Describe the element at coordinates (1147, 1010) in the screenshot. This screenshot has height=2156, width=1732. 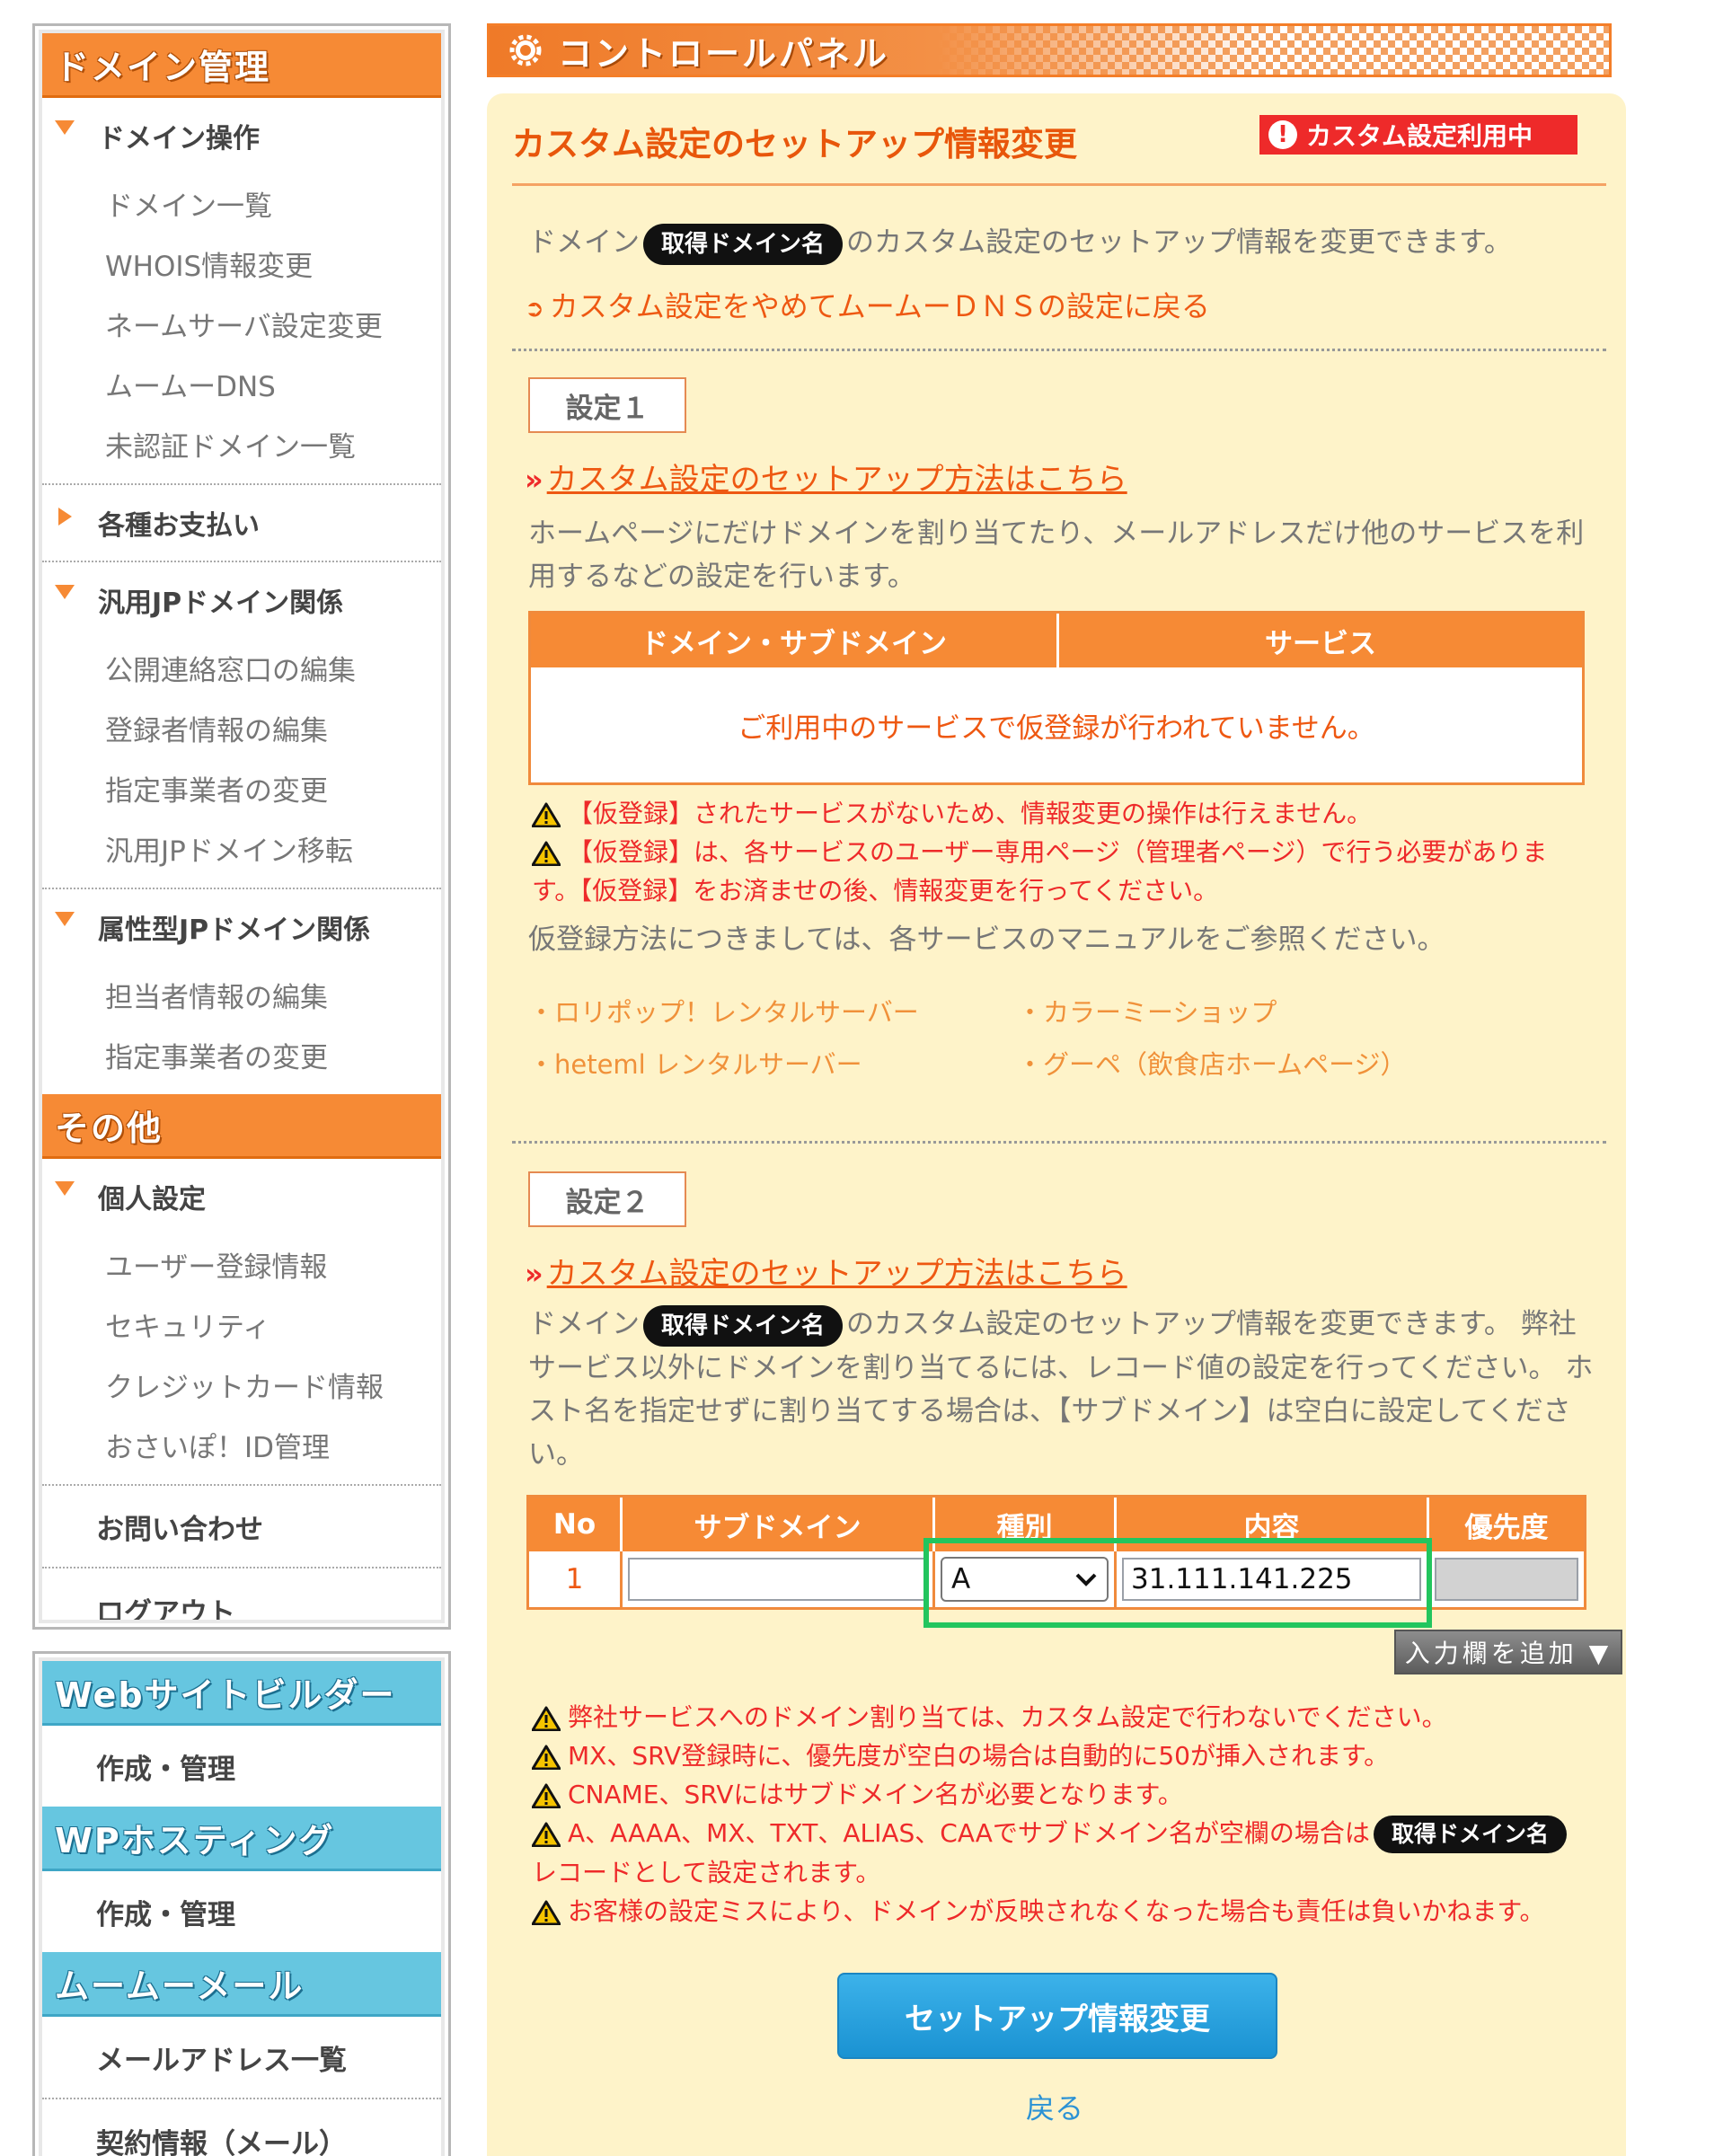
I see `service-link-colorme: ・カラーミーショップ` at that location.